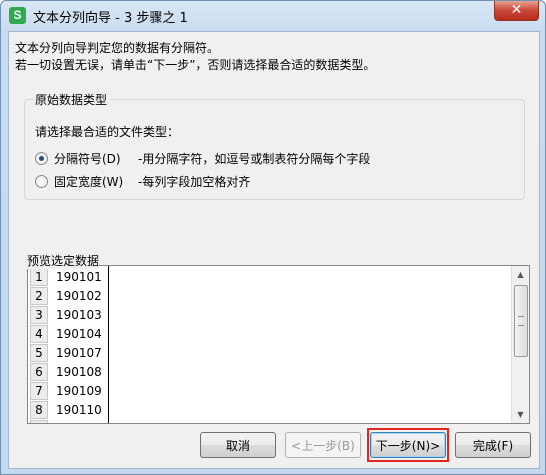 This screenshot has width=546, height=475. Describe the element at coordinates (39, 276) in the screenshot. I see `row-number: 1` at that location.